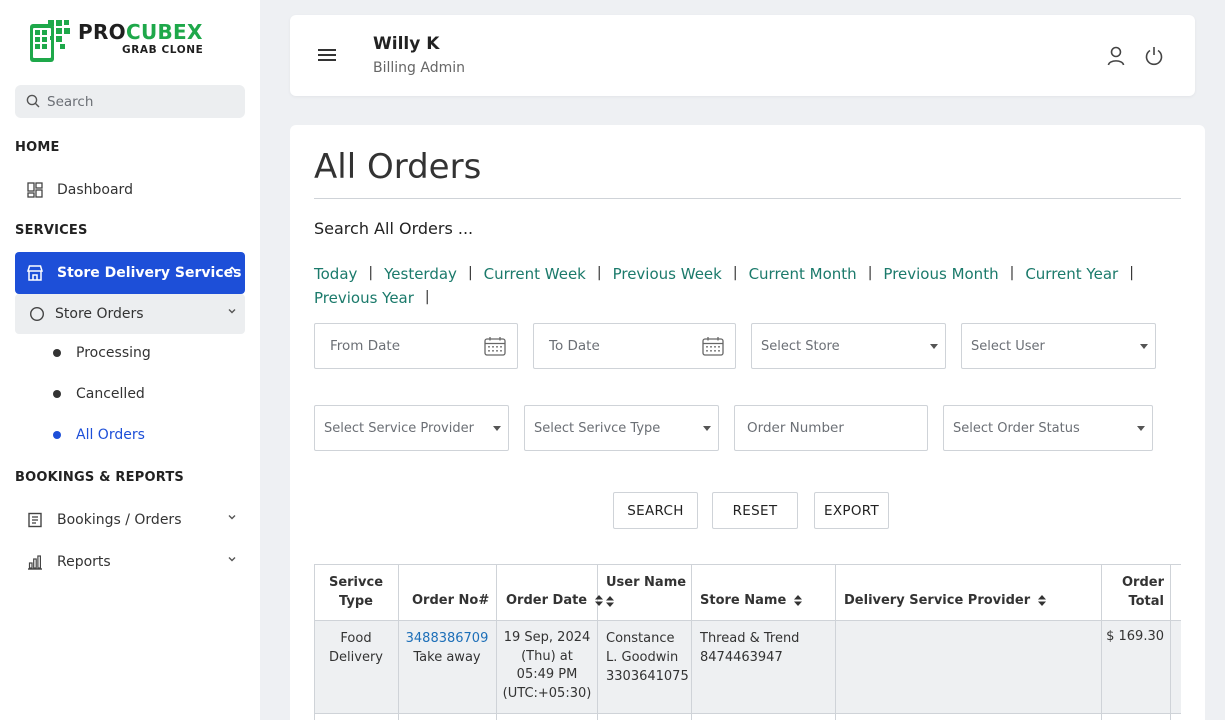 Image resolution: width=1225 pixels, height=720 pixels. I want to click on select-service-provider-dropdown: Select Service Provider, so click(411, 428).